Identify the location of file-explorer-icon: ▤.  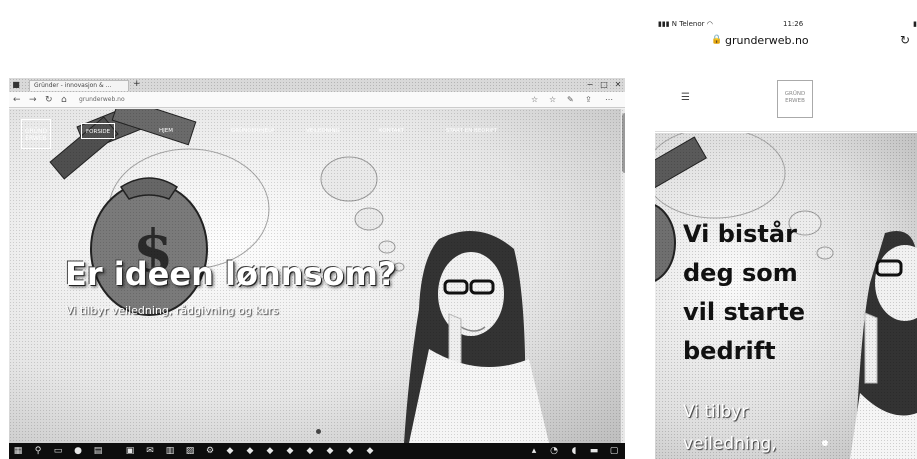
(98, 451).